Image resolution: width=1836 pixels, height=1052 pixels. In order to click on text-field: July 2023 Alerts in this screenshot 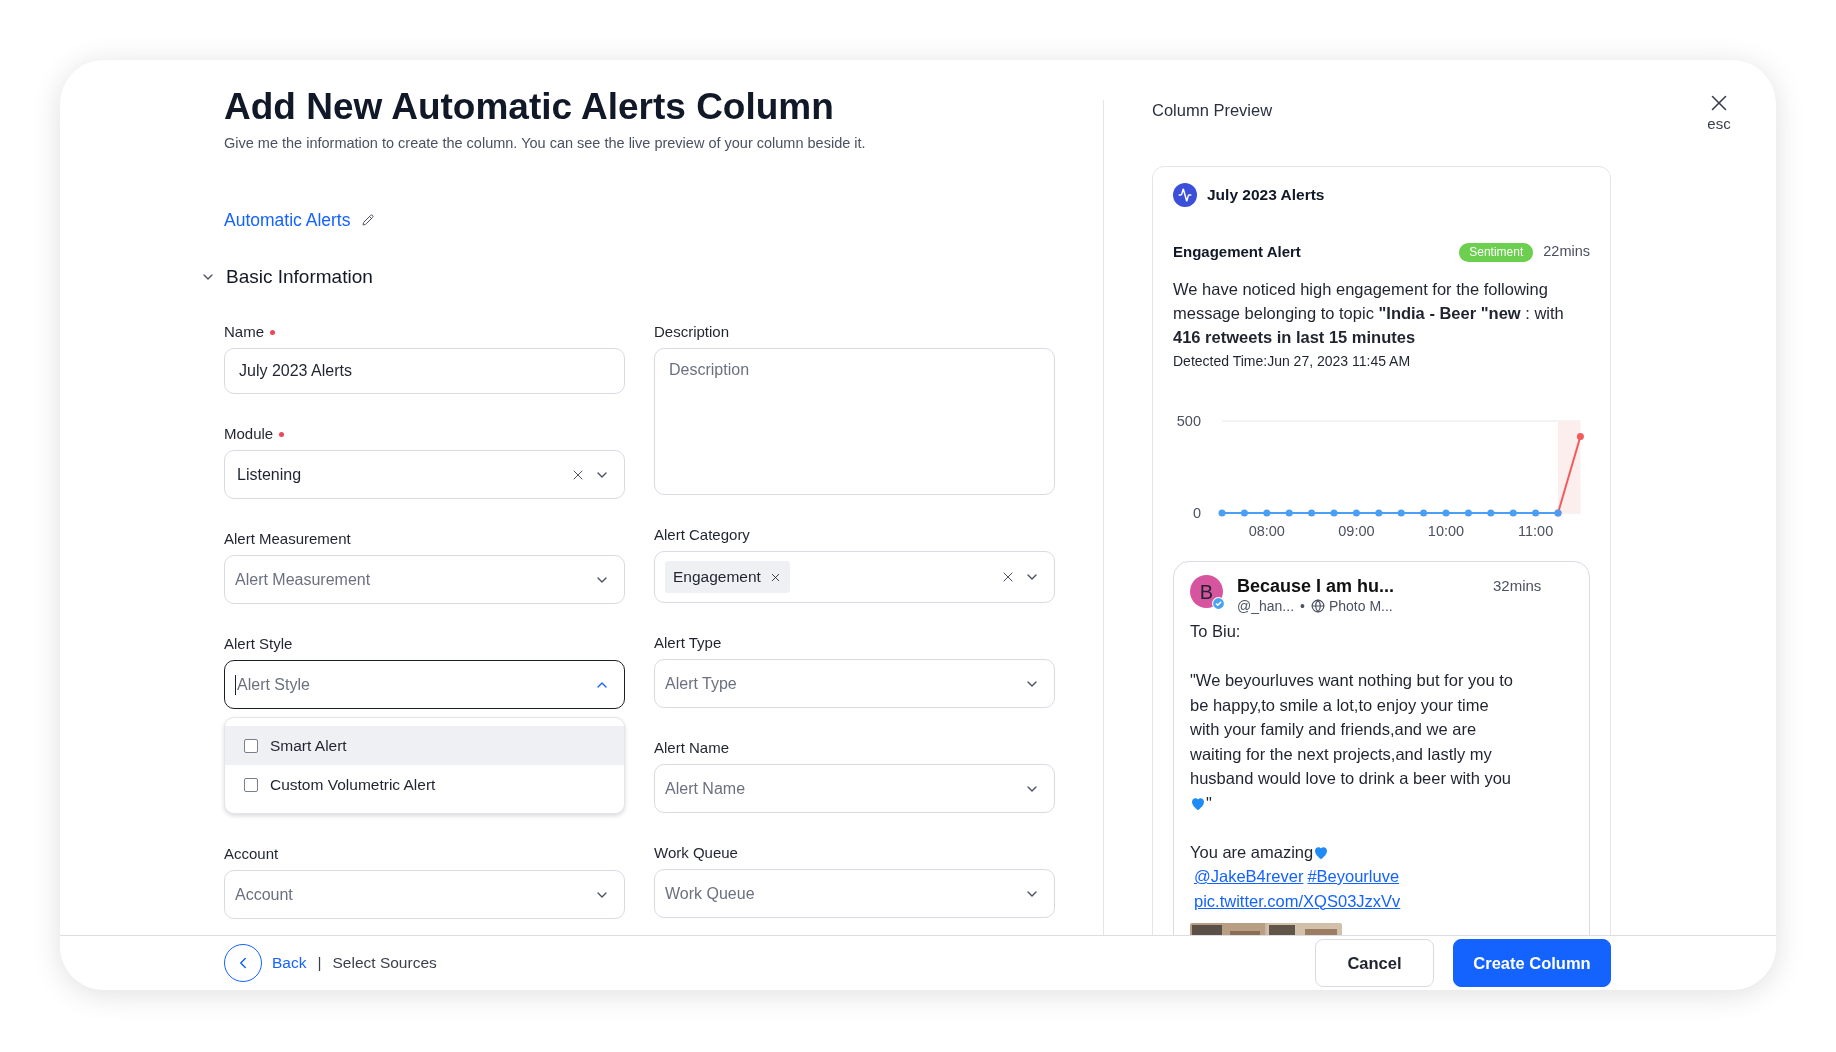, I will do `click(424, 371)`.